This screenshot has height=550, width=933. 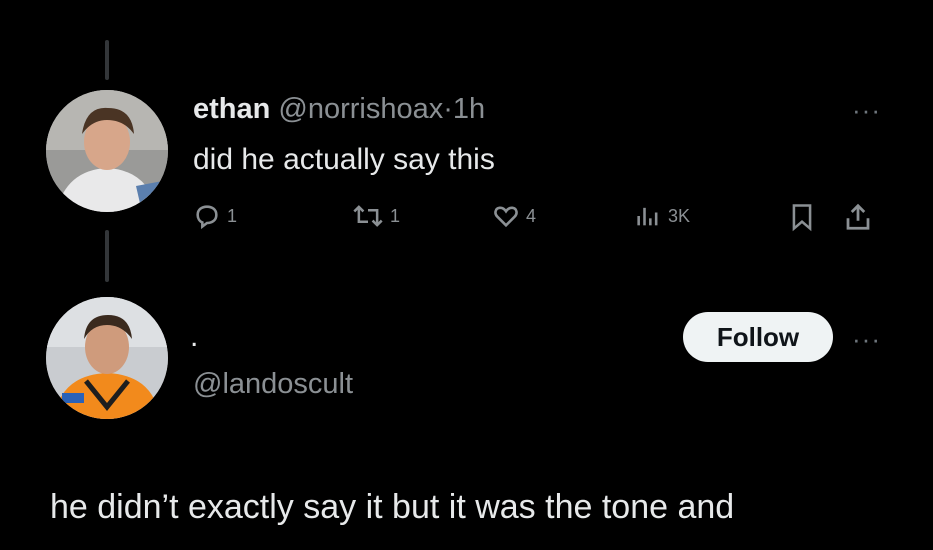 I want to click on share-icon, so click(x=858, y=216).